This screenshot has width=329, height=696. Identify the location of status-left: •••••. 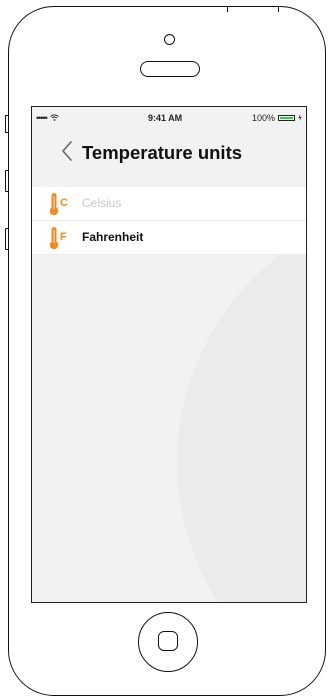
(47, 118).